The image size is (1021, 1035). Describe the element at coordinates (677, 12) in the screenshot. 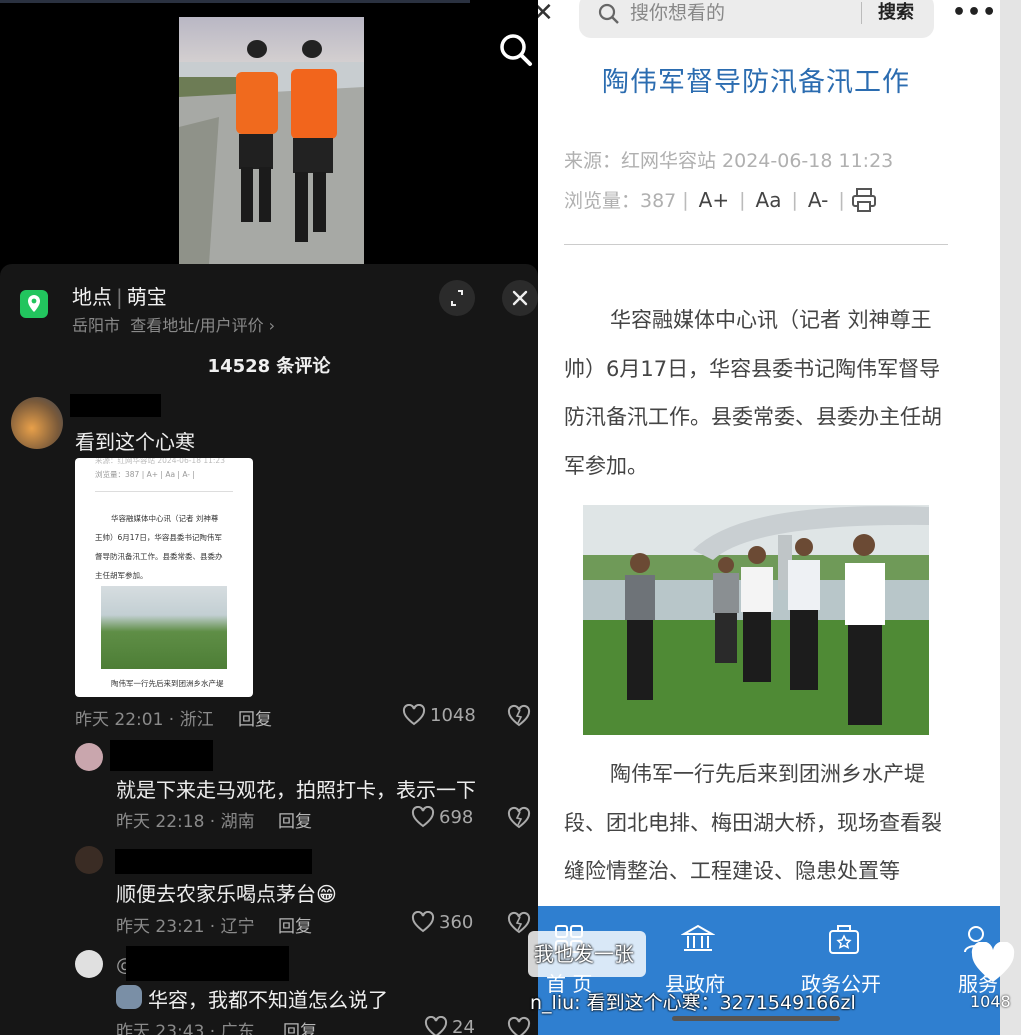

I see `search-input: 搜你想看的` at that location.